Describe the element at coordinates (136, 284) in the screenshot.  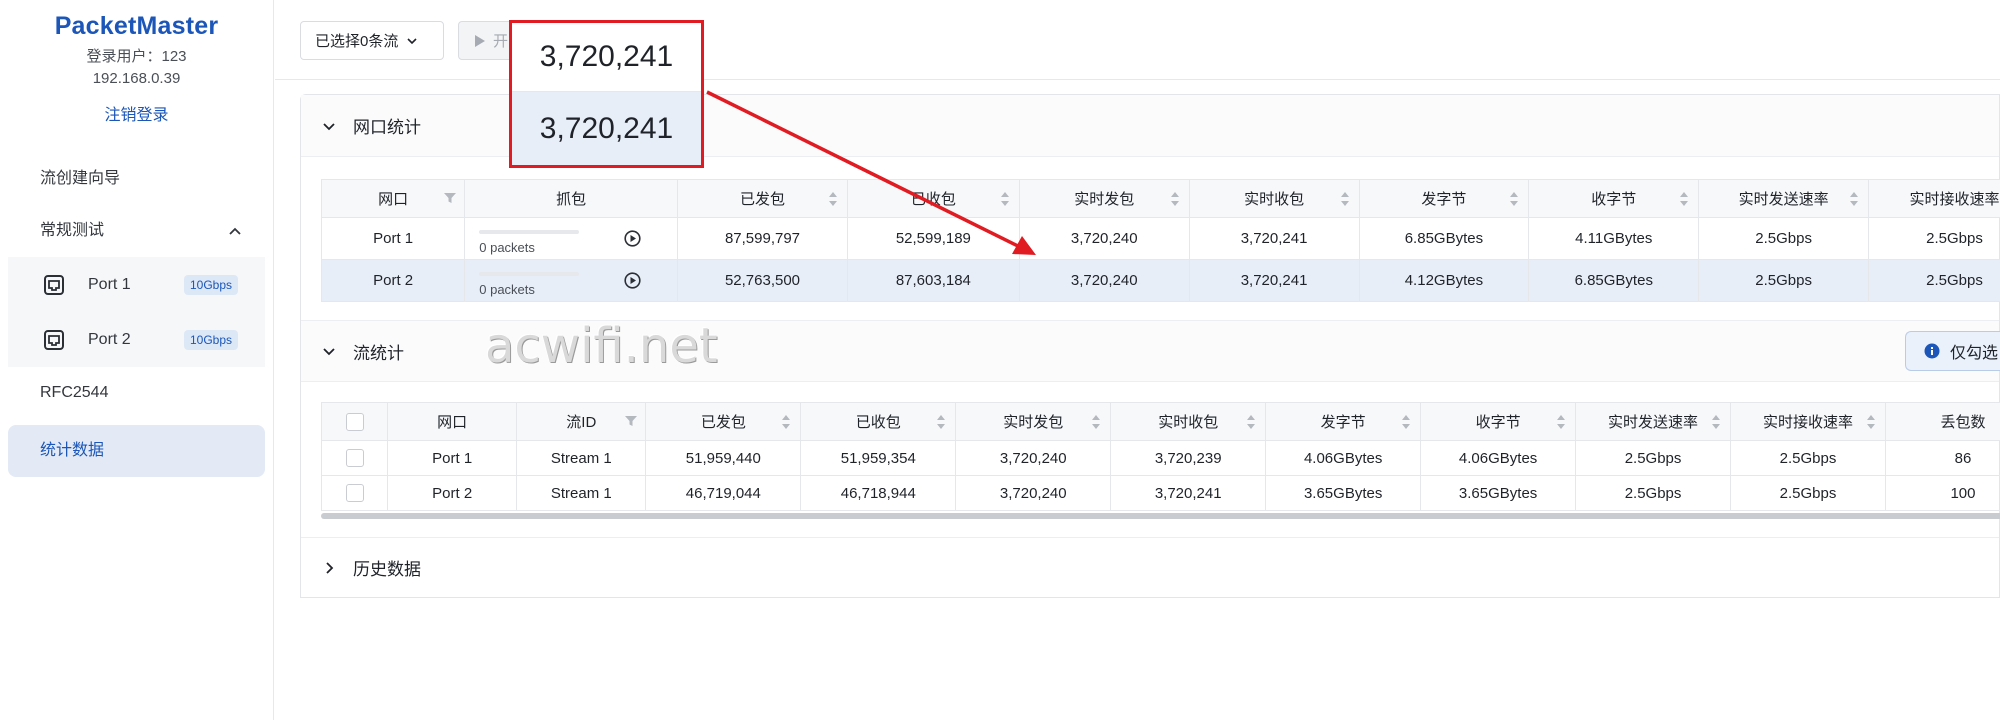
I see `sidebar-item-port-1: Port 1 10Gbps` at that location.